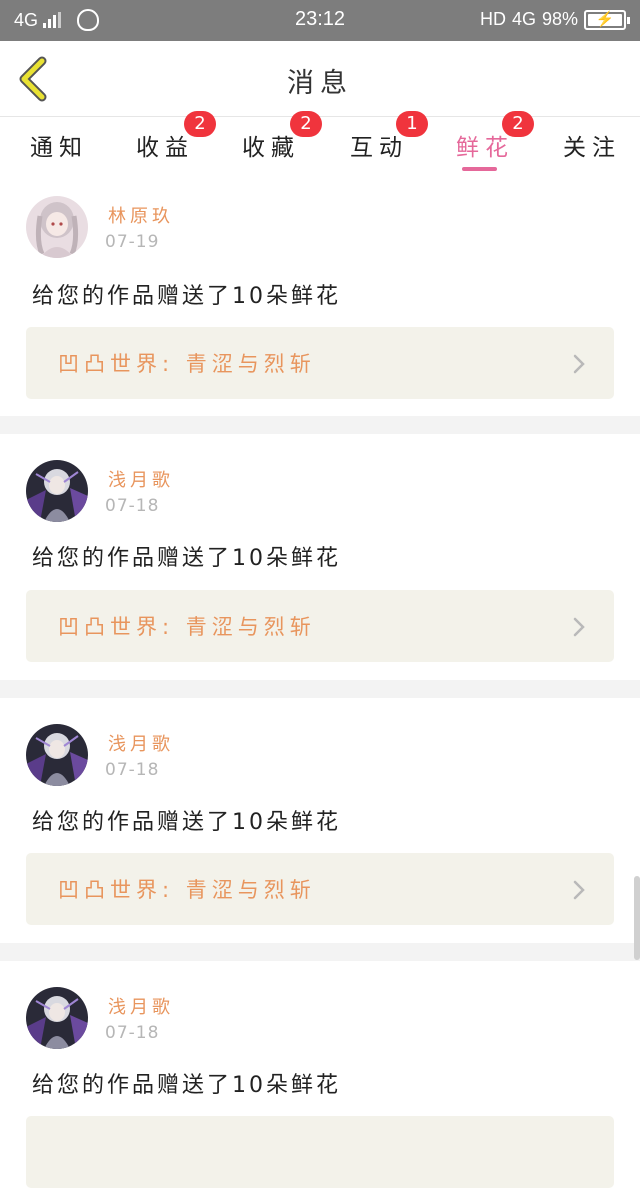 This screenshot has width=640, height=1188. I want to click on tab-earnings: 收益, so click(165, 145).